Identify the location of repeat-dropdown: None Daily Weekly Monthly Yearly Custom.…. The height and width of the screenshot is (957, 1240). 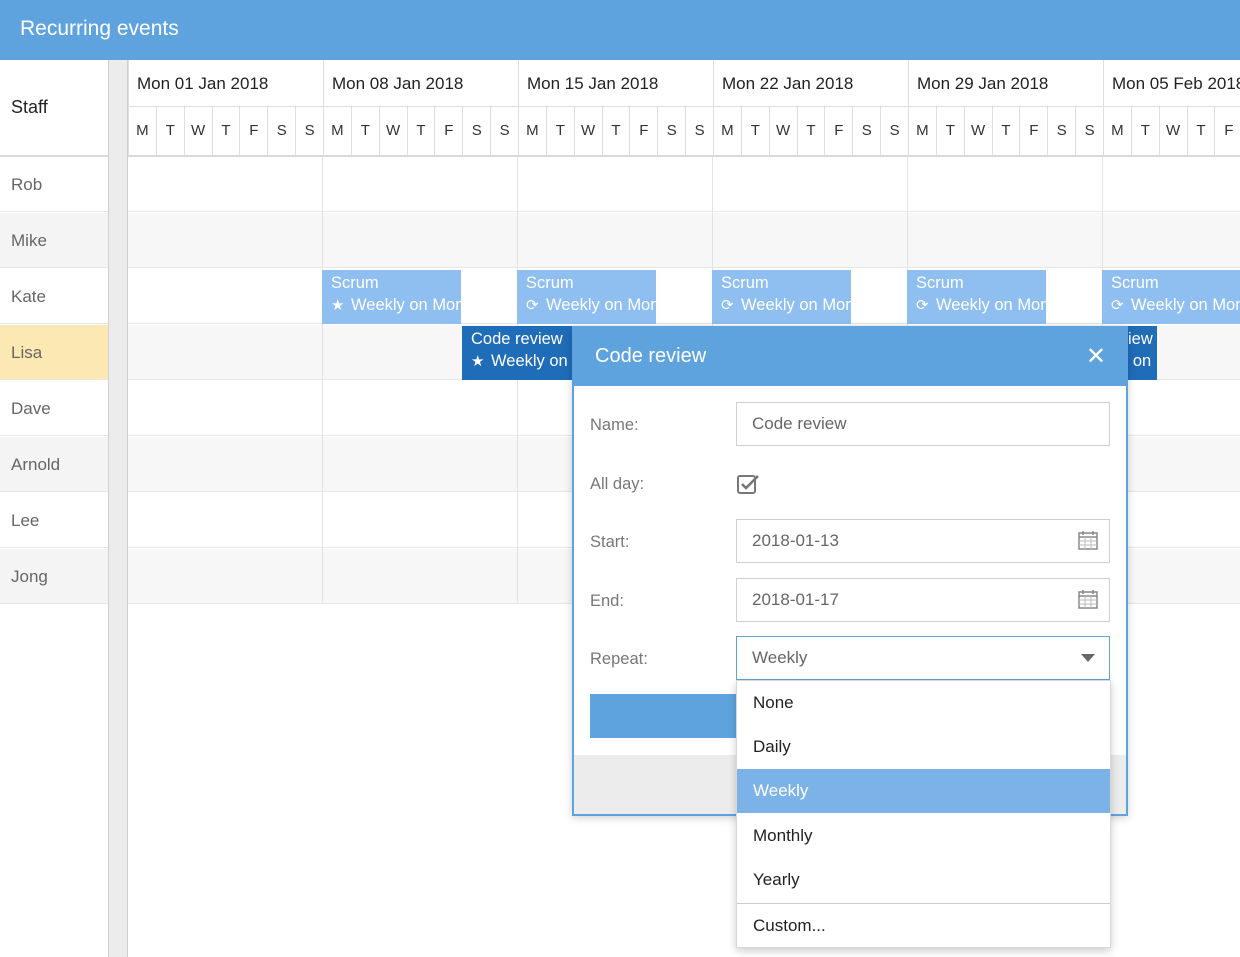
(923, 814).